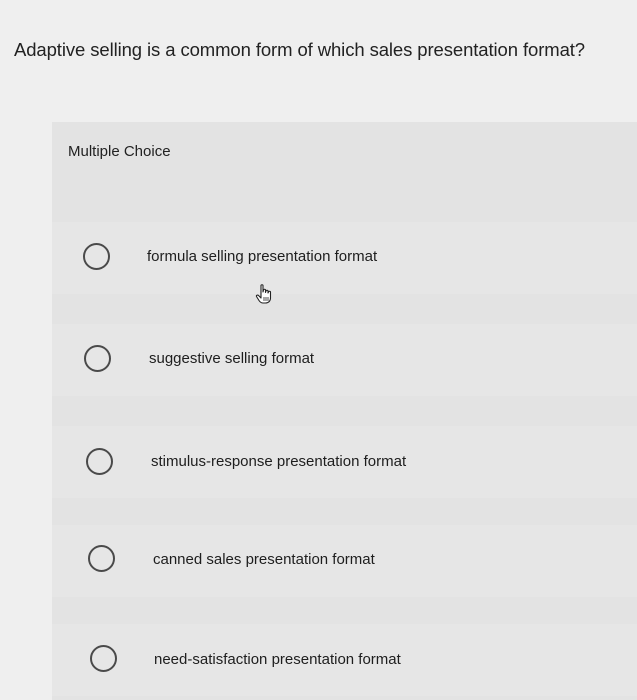 Image resolution: width=637 pixels, height=700 pixels. What do you see at coordinates (277, 659) in the screenshot?
I see `option-label: need-satisfaction presentation format` at bounding box center [277, 659].